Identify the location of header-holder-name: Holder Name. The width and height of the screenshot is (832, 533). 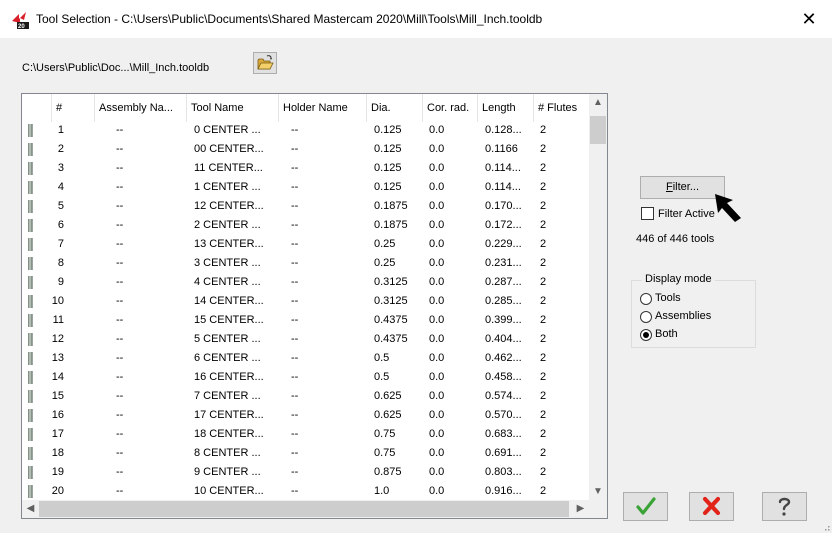
(323, 108).